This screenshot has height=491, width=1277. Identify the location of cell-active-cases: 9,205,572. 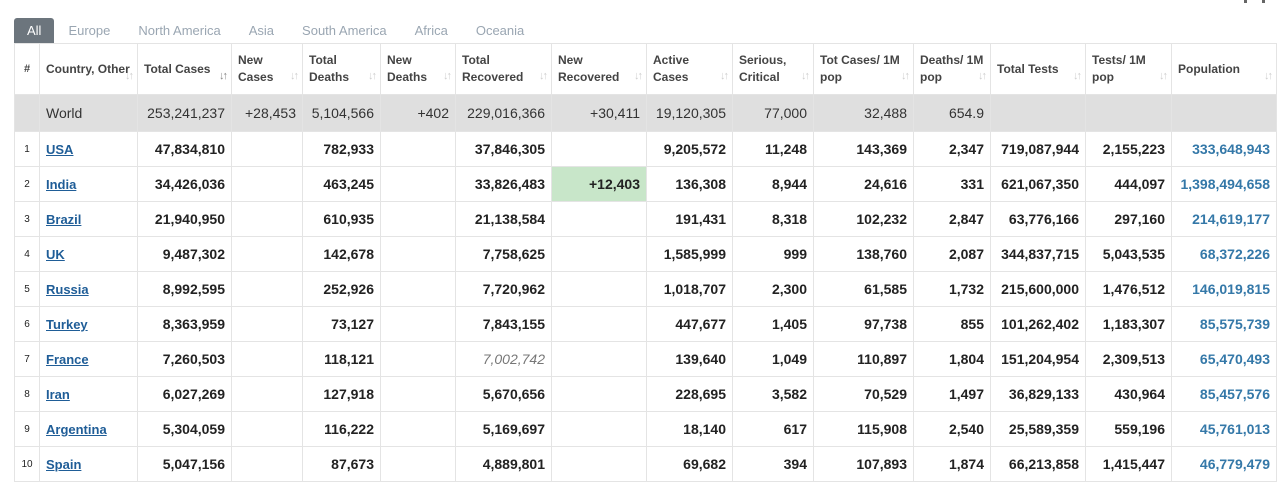
(689, 149).